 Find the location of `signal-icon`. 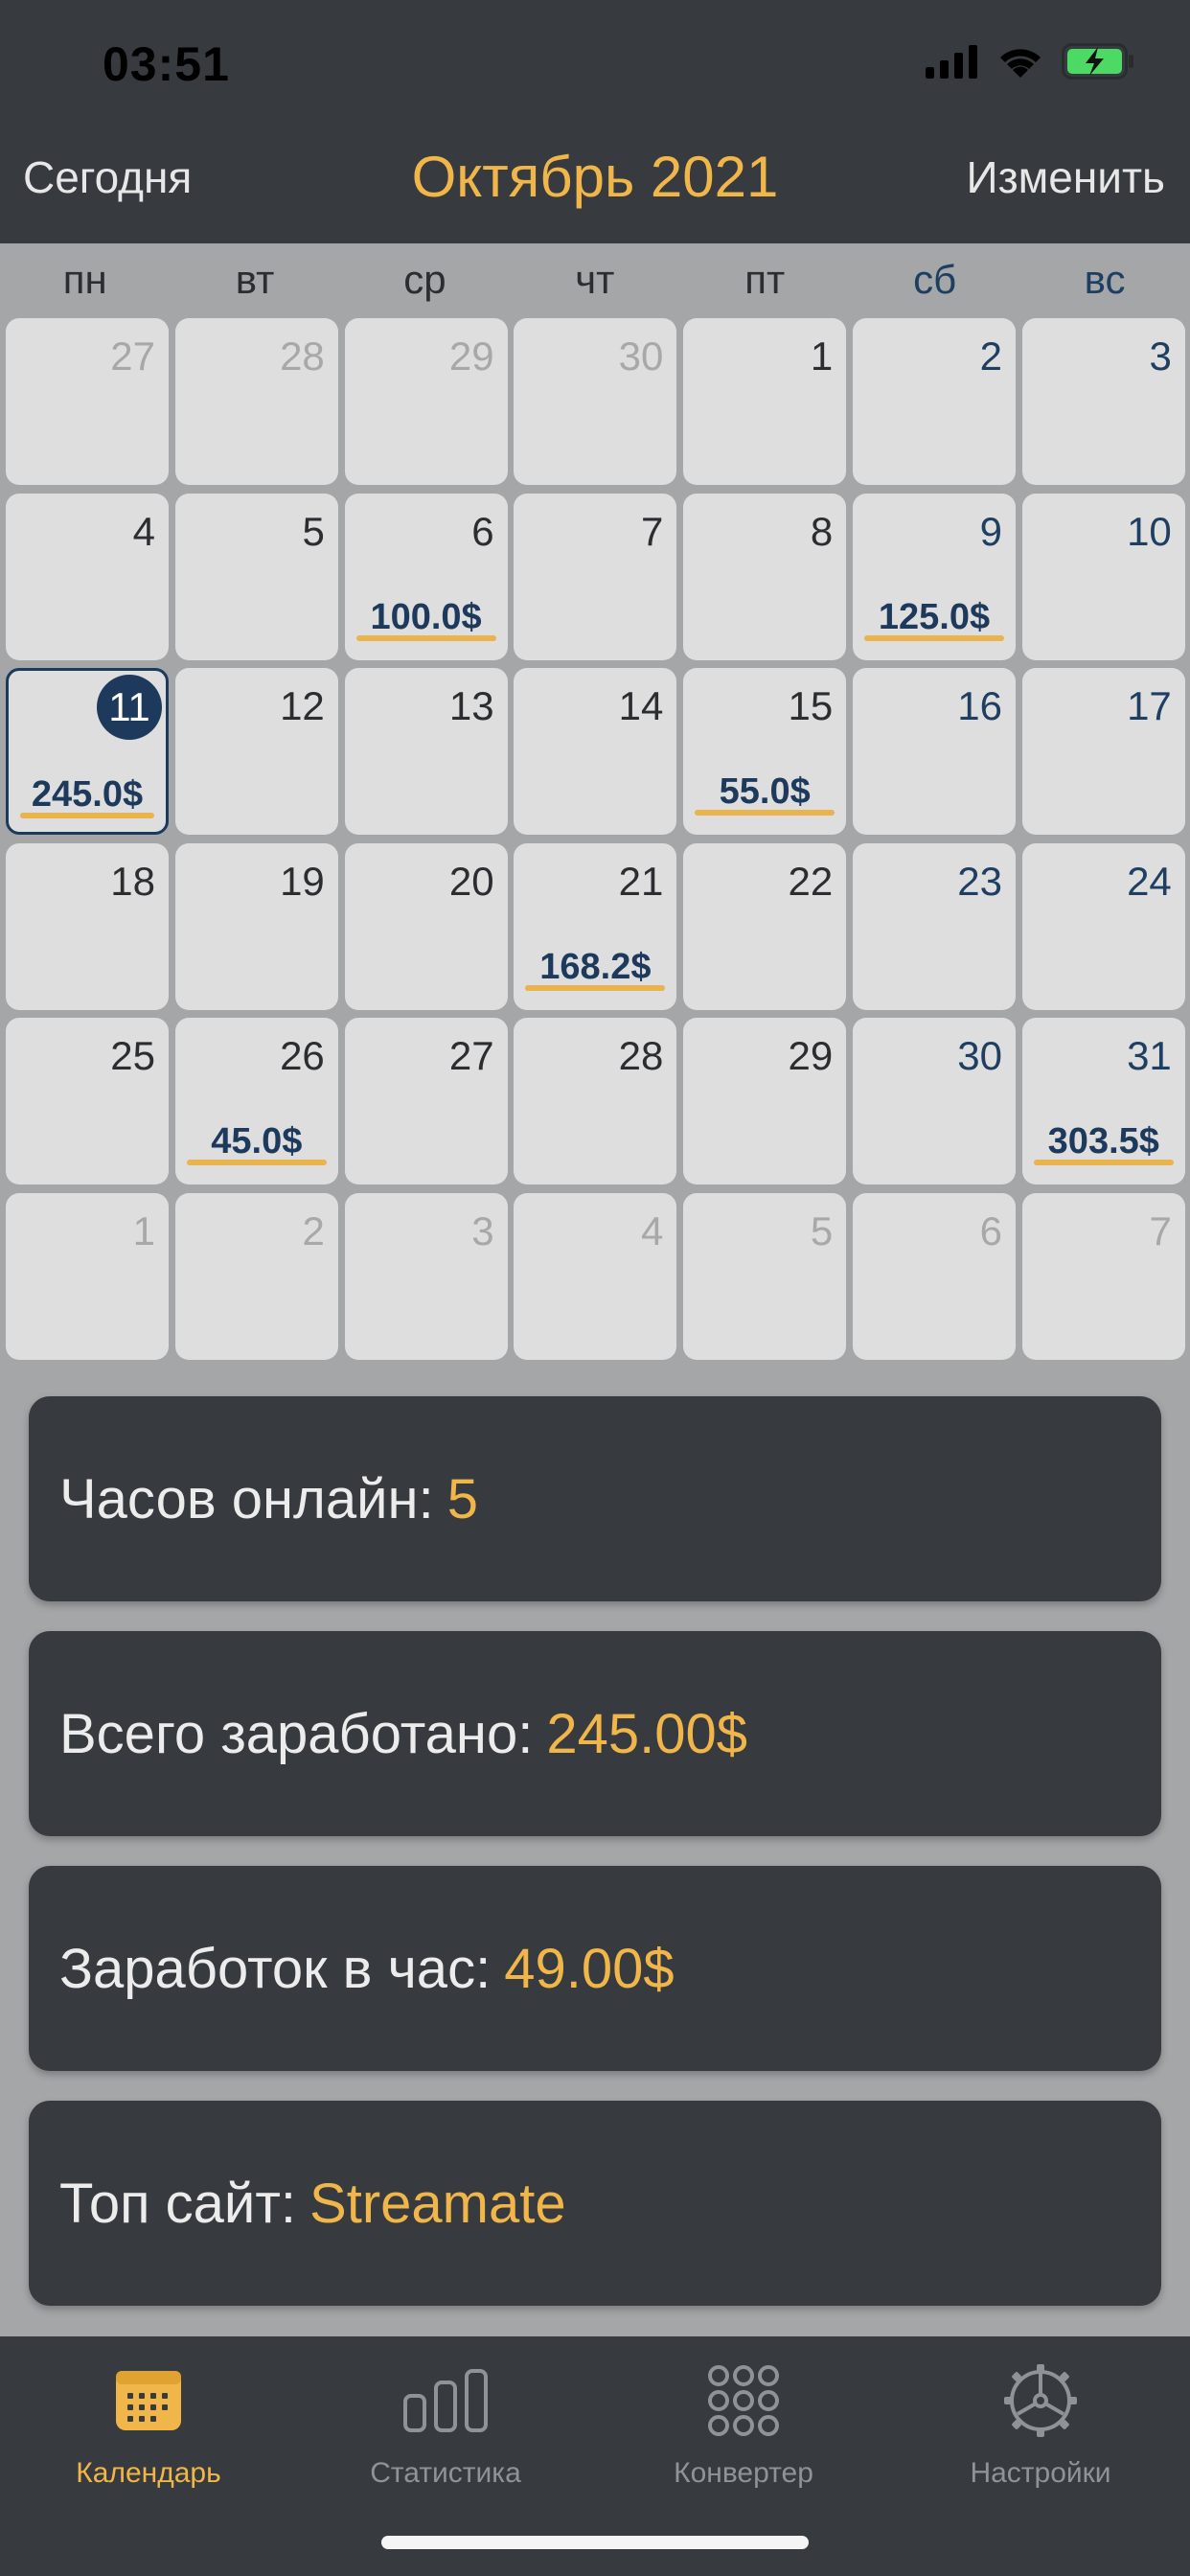

signal-icon is located at coordinates (952, 62).